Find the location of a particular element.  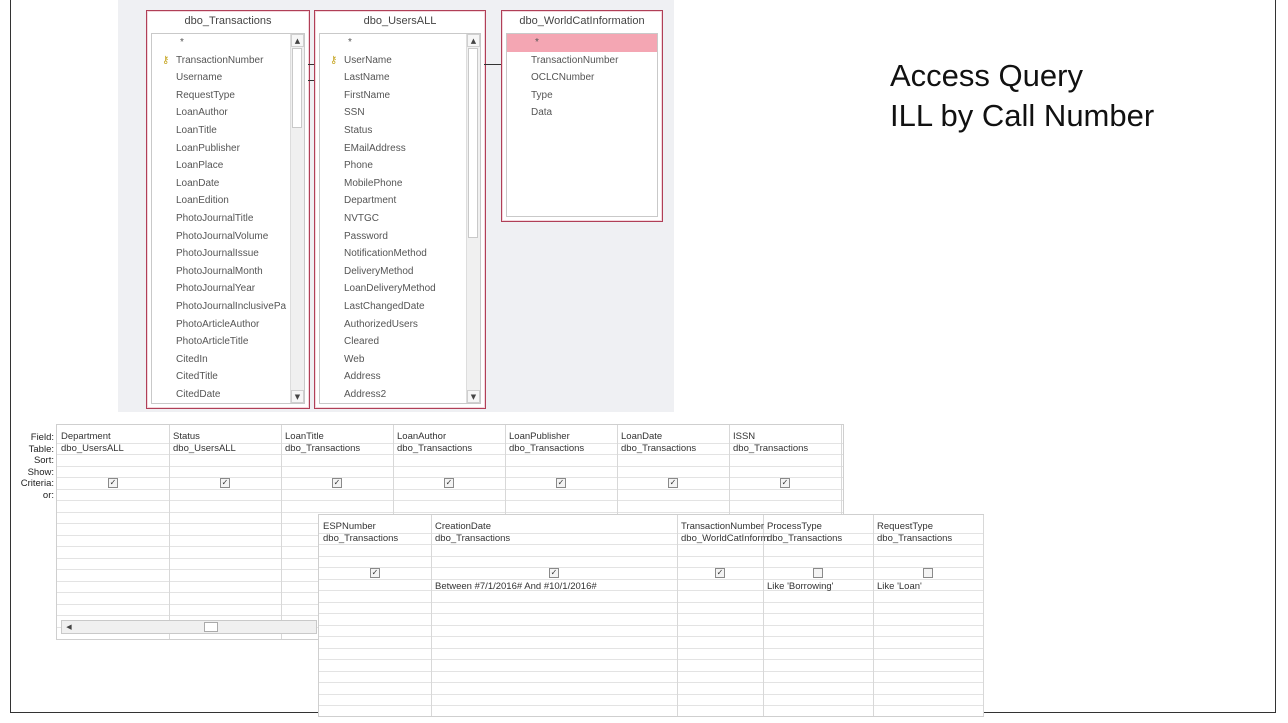

field-item: LoanPlace is located at coordinates (228, 166).